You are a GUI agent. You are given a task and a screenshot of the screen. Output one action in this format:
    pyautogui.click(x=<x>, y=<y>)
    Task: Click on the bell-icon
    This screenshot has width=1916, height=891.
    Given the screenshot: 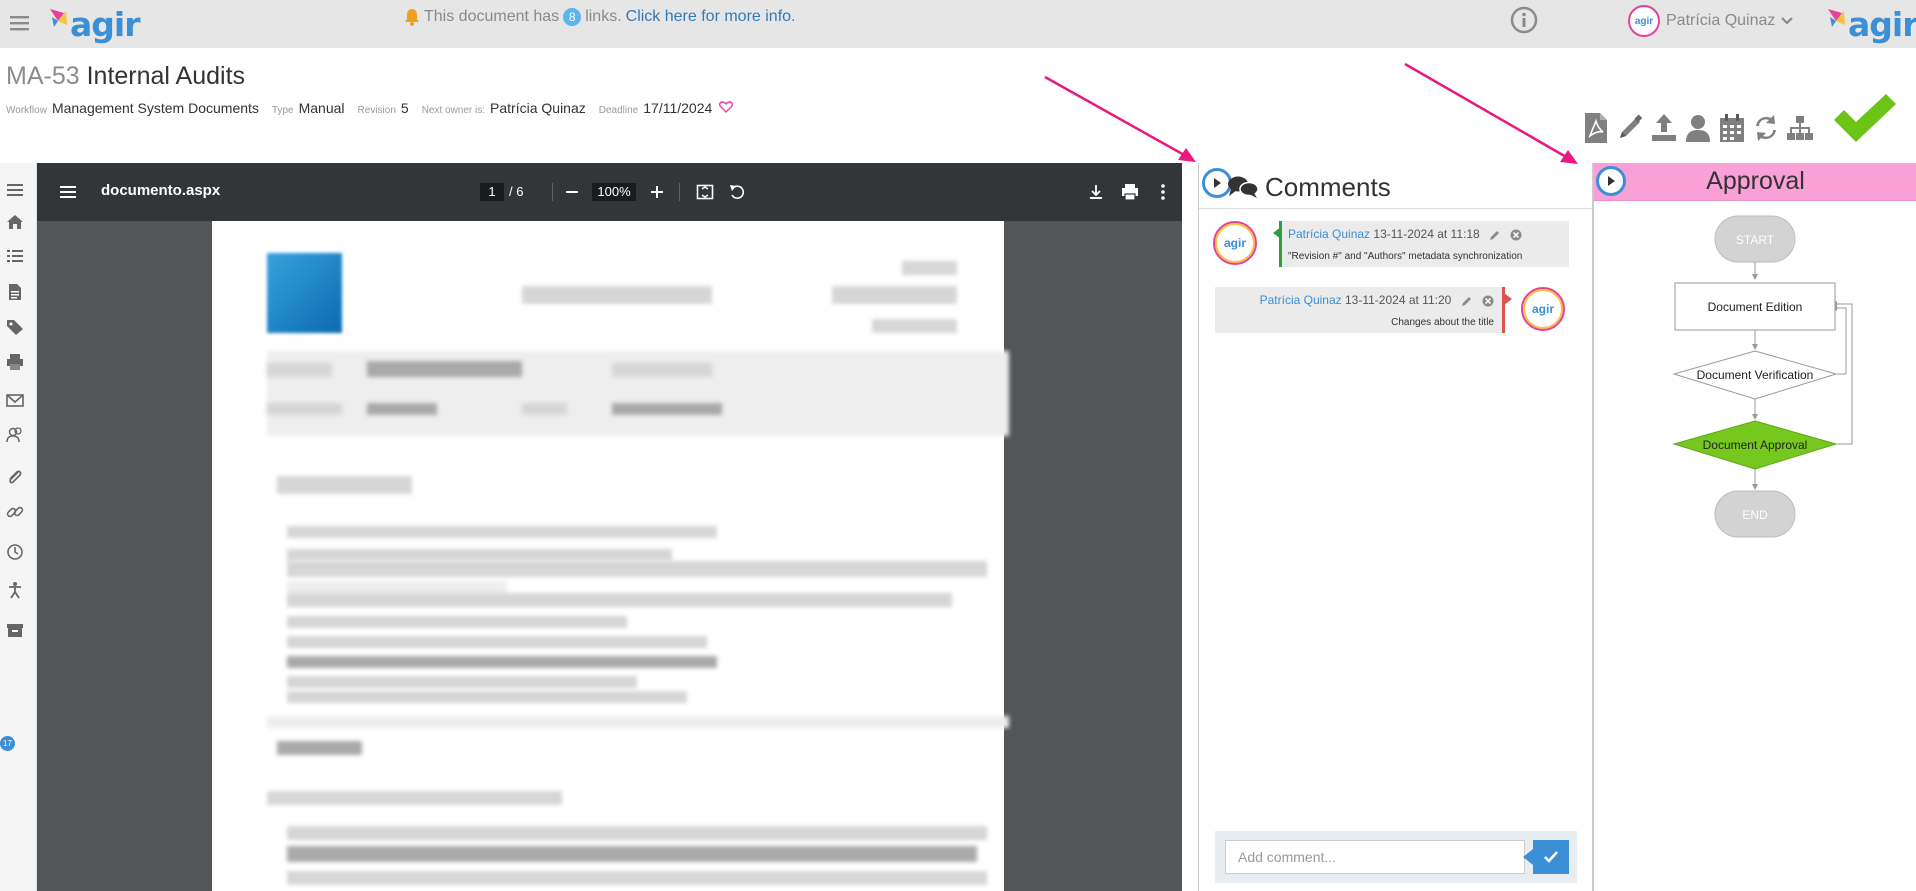 What is the action you would take?
    pyautogui.click(x=412, y=17)
    